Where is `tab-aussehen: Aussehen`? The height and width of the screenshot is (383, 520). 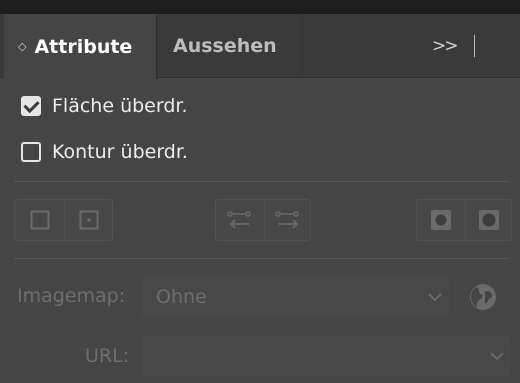
tab-aussehen: Aussehen is located at coordinates (230, 46).